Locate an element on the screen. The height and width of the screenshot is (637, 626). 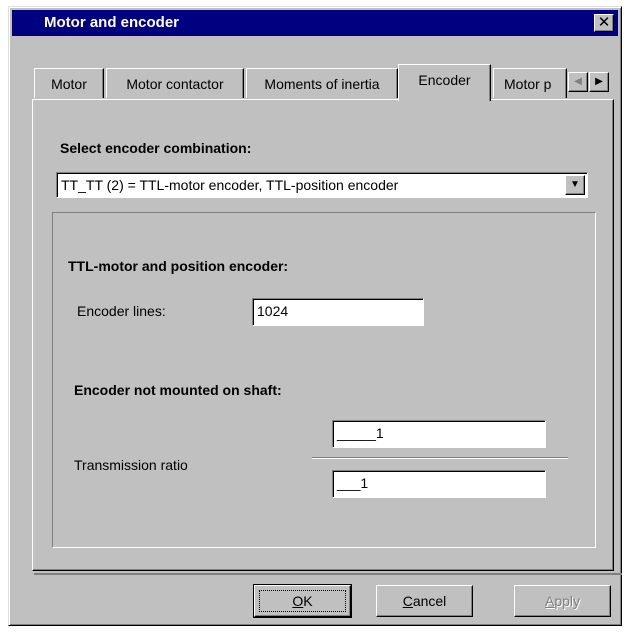
footer-separator is located at coordinates (328, 574).